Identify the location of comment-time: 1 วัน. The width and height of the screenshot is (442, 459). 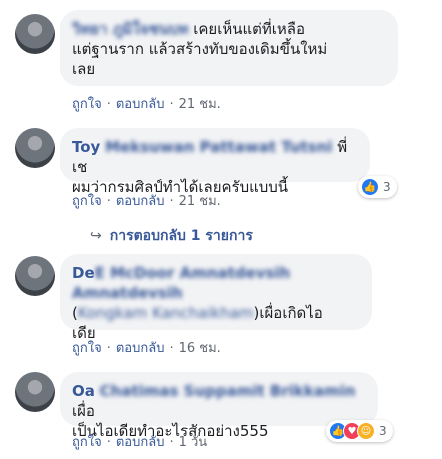
(193, 442).